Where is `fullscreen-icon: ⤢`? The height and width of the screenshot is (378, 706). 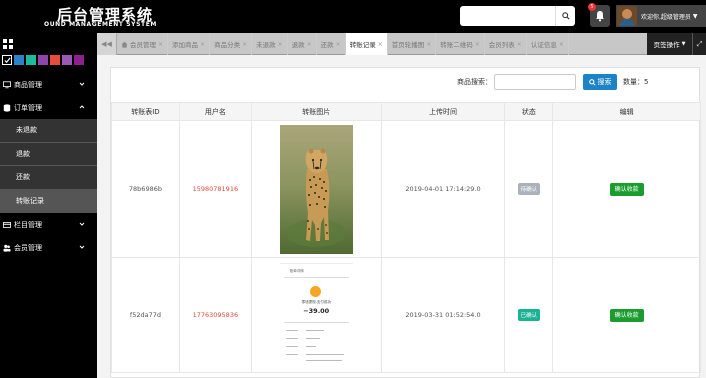 fullscreen-icon: ⤢ is located at coordinates (699, 44).